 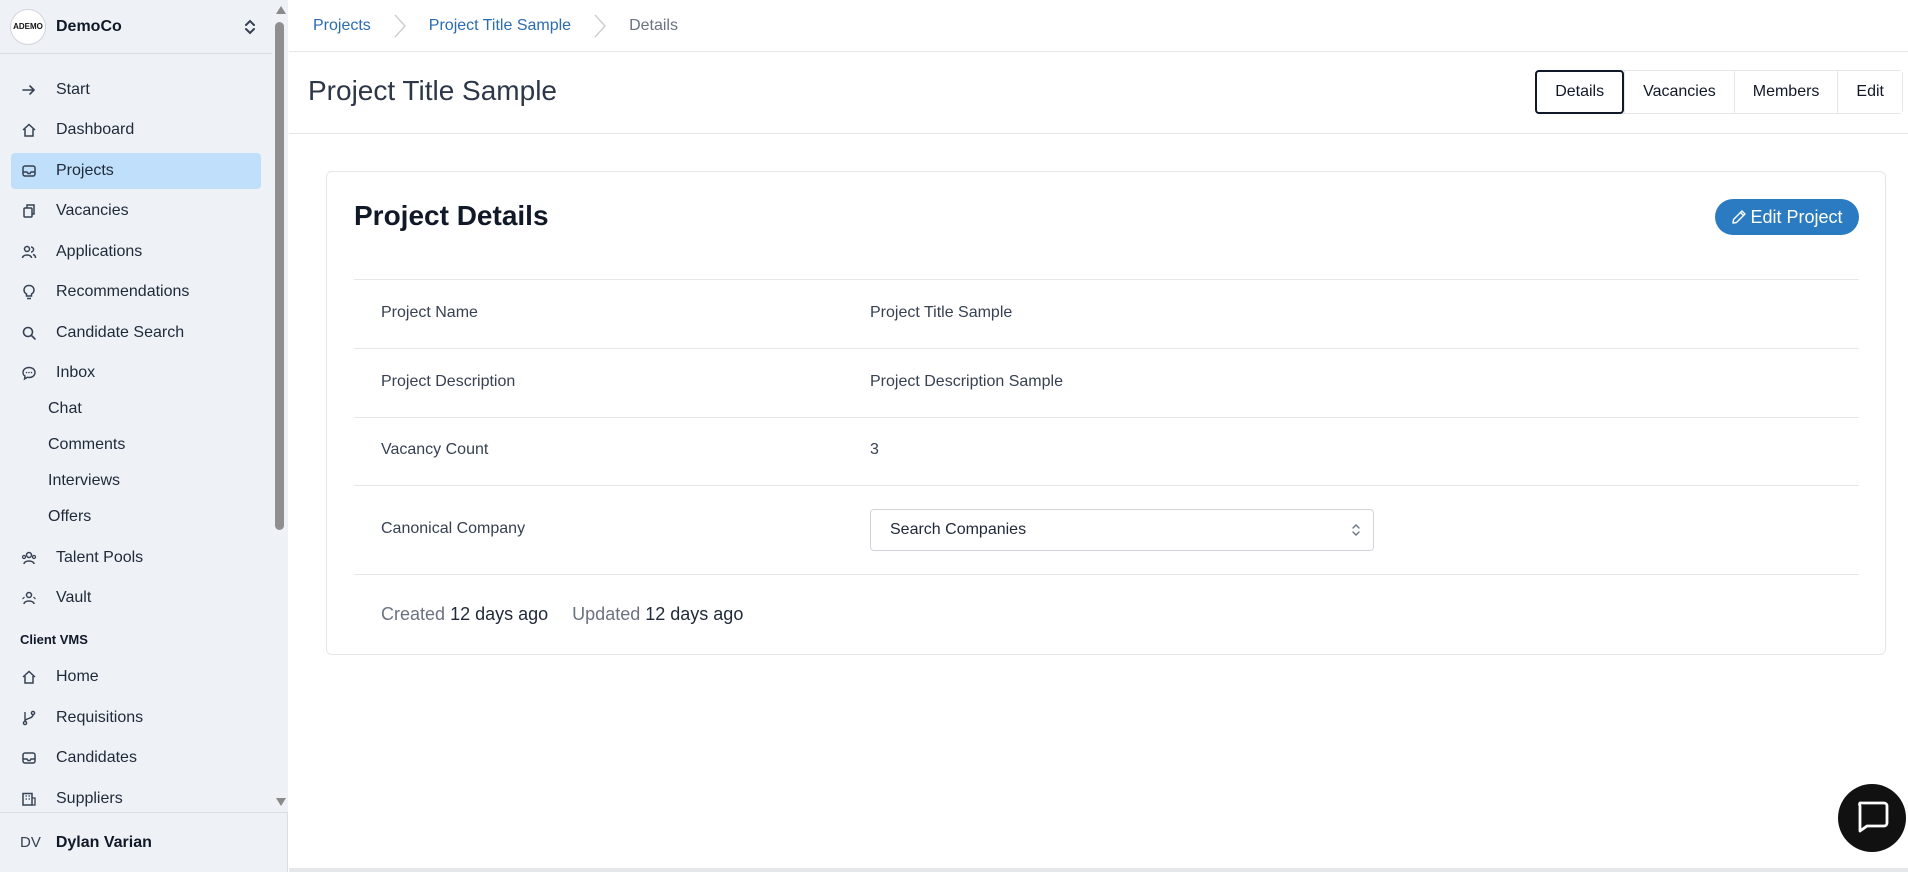 I want to click on detail-row-canonical-company: Canonical Company Search Companies, so click(x=1106, y=530).